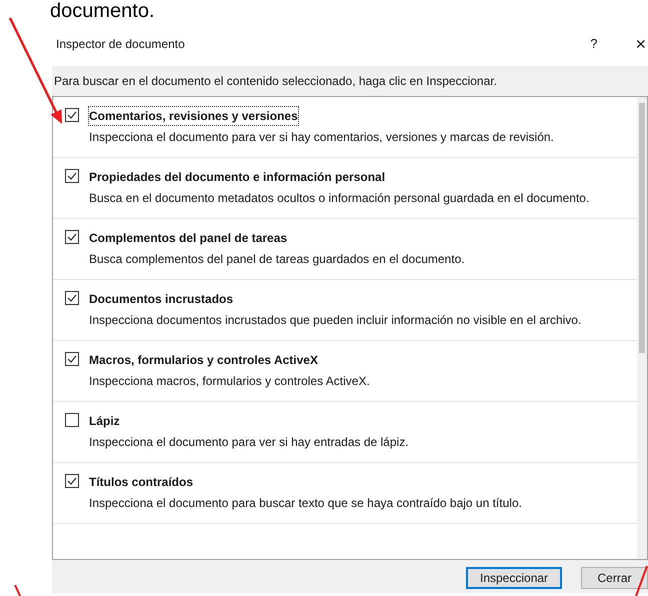  I want to click on option-description: Inspecciona documentos incrustados que pueden incluir información no visible en el archivo., so click(335, 320).